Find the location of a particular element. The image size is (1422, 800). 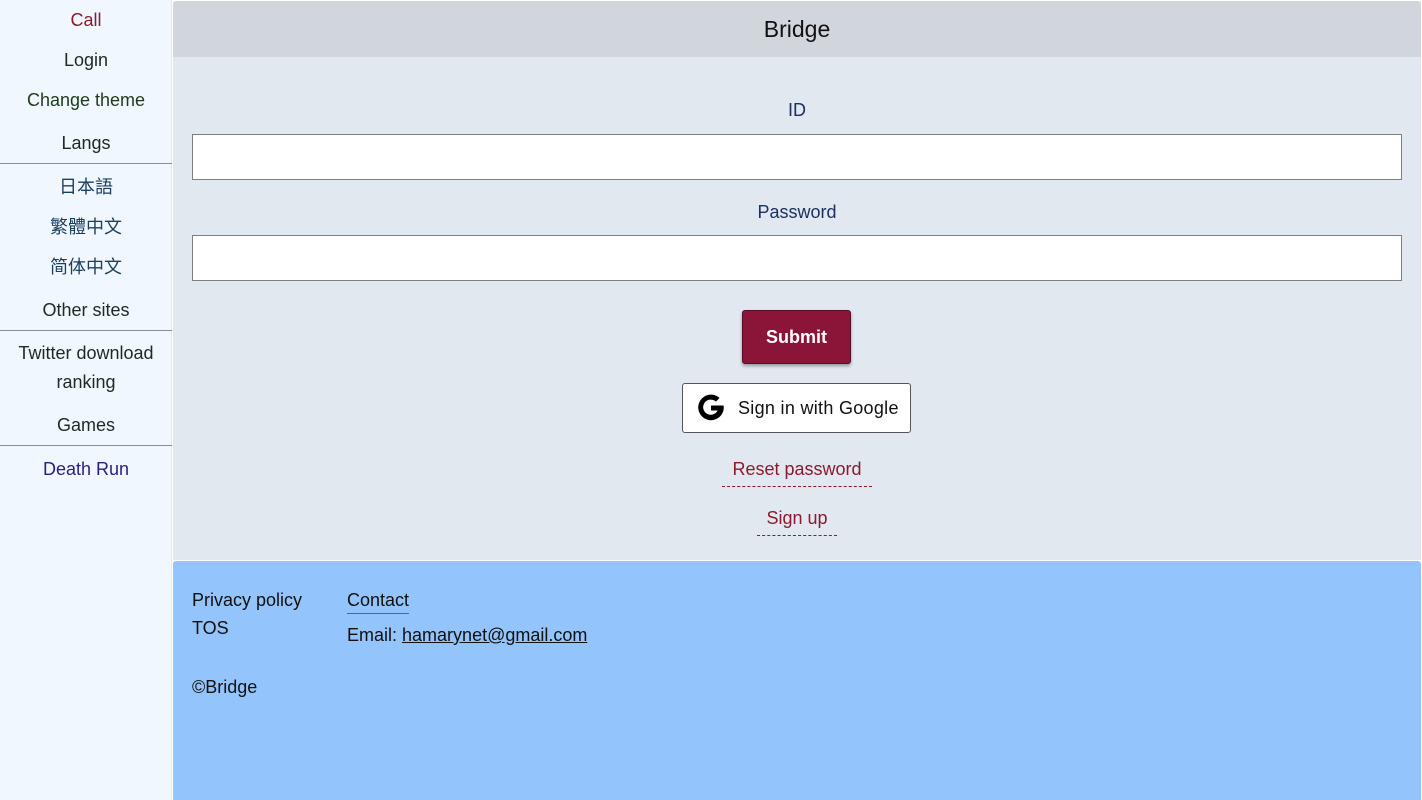

sidebar-item-twitter-ranking: Twitter download ranking is located at coordinates (86, 368).